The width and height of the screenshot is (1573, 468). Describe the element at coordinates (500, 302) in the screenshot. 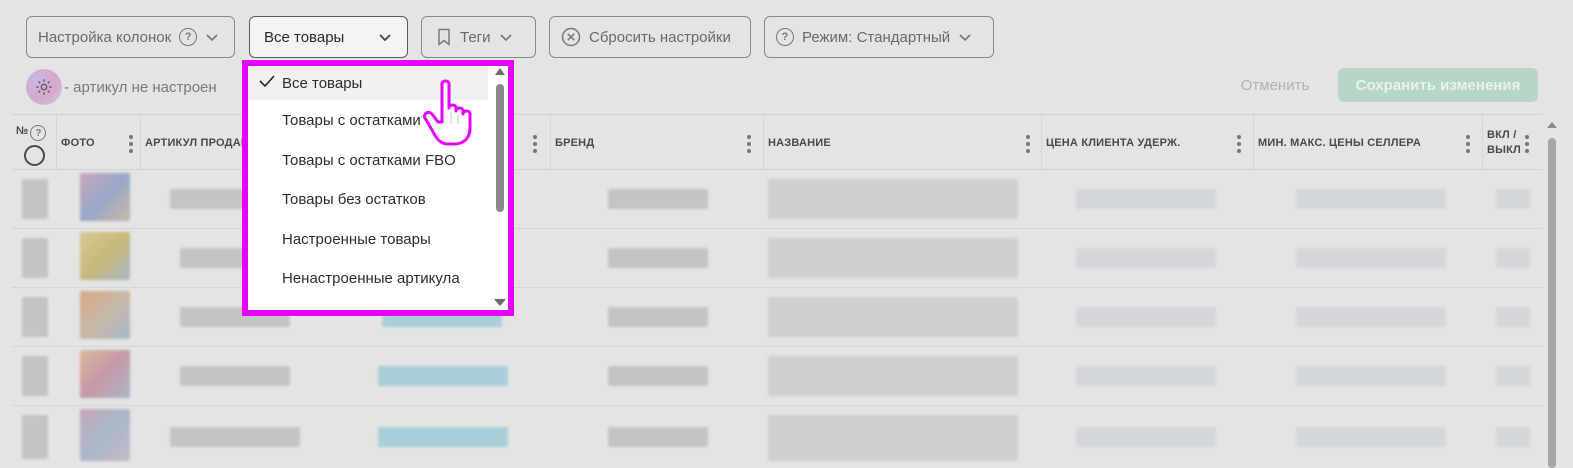

I see `scroll-down-arrow-icon` at that location.